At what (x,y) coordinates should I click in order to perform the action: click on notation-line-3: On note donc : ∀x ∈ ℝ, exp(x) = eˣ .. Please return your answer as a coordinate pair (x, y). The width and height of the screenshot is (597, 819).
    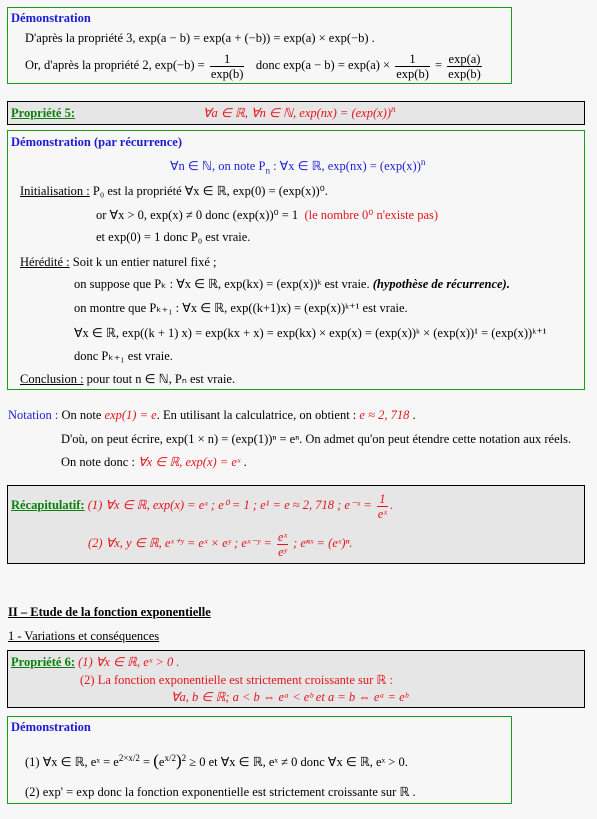
    Looking at the image, I should click on (154, 462).